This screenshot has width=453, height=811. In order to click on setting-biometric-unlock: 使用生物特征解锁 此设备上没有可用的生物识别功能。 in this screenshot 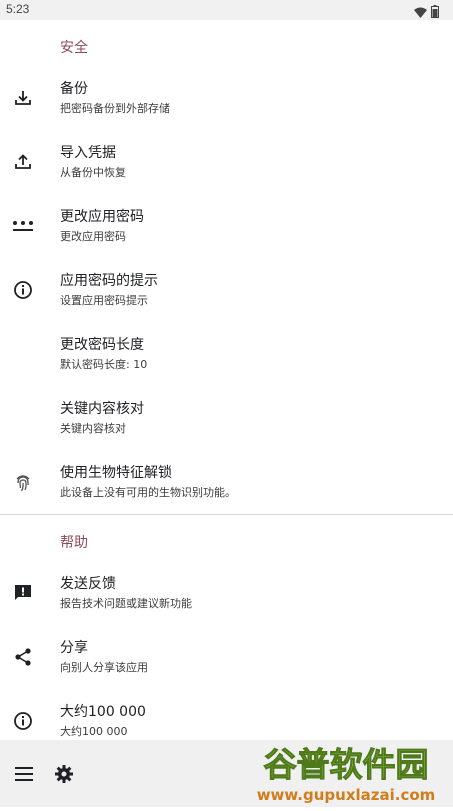, I will do `click(226, 482)`.